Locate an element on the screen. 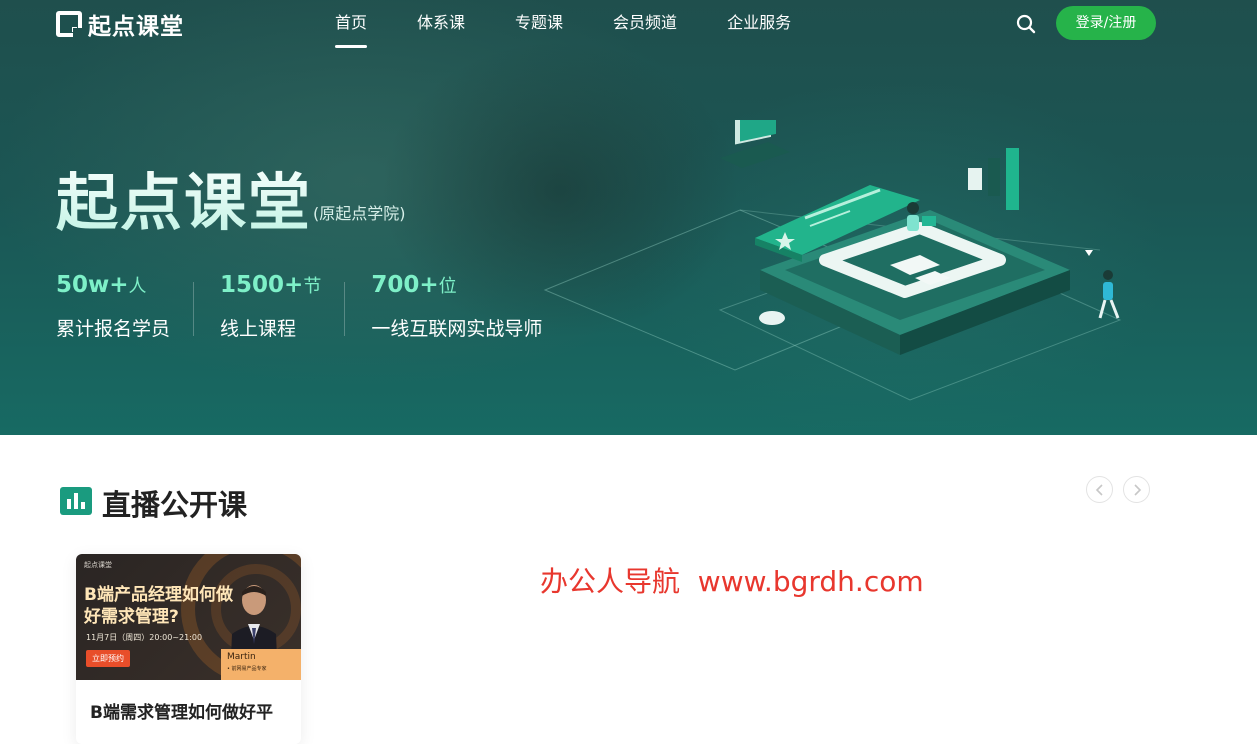 This screenshot has width=1257, height=744. speaker-title: • 前网易产品专家 is located at coordinates (247, 669).